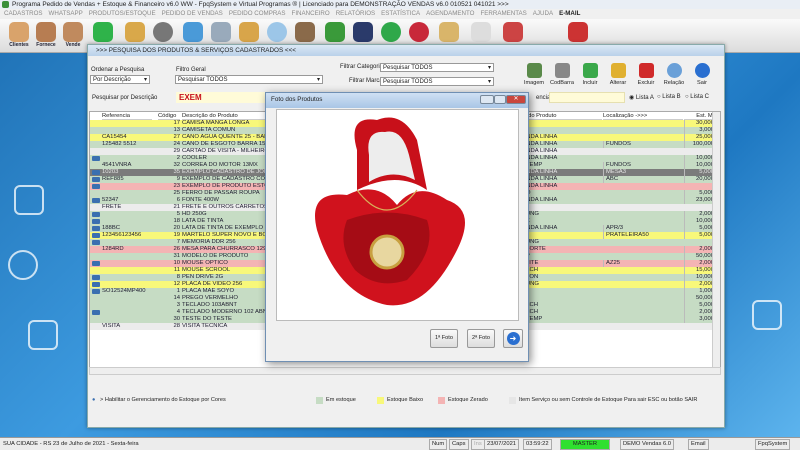  I want to click on cell-category: TECH, so click(530, 312).